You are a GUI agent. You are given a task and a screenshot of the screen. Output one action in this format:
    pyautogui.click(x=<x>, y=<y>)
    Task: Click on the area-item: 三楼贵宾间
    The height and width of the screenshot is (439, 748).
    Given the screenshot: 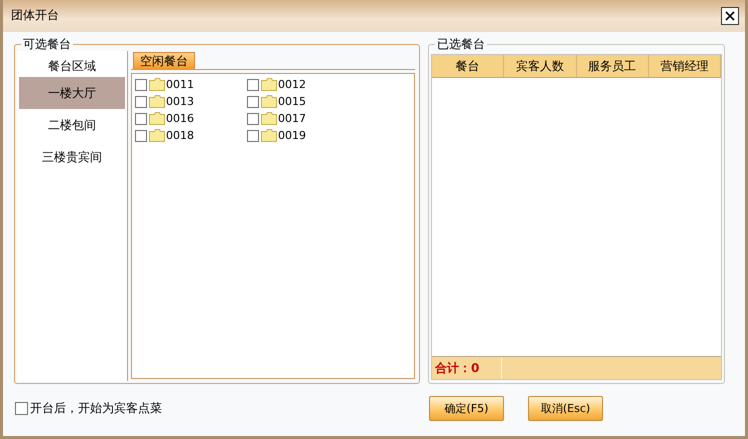 What is the action you would take?
    pyautogui.click(x=72, y=157)
    